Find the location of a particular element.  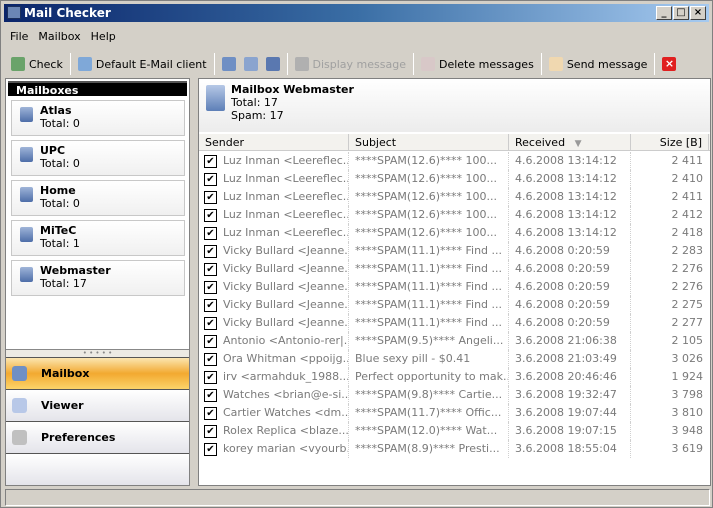

minimize-button: _ is located at coordinates (664, 13).